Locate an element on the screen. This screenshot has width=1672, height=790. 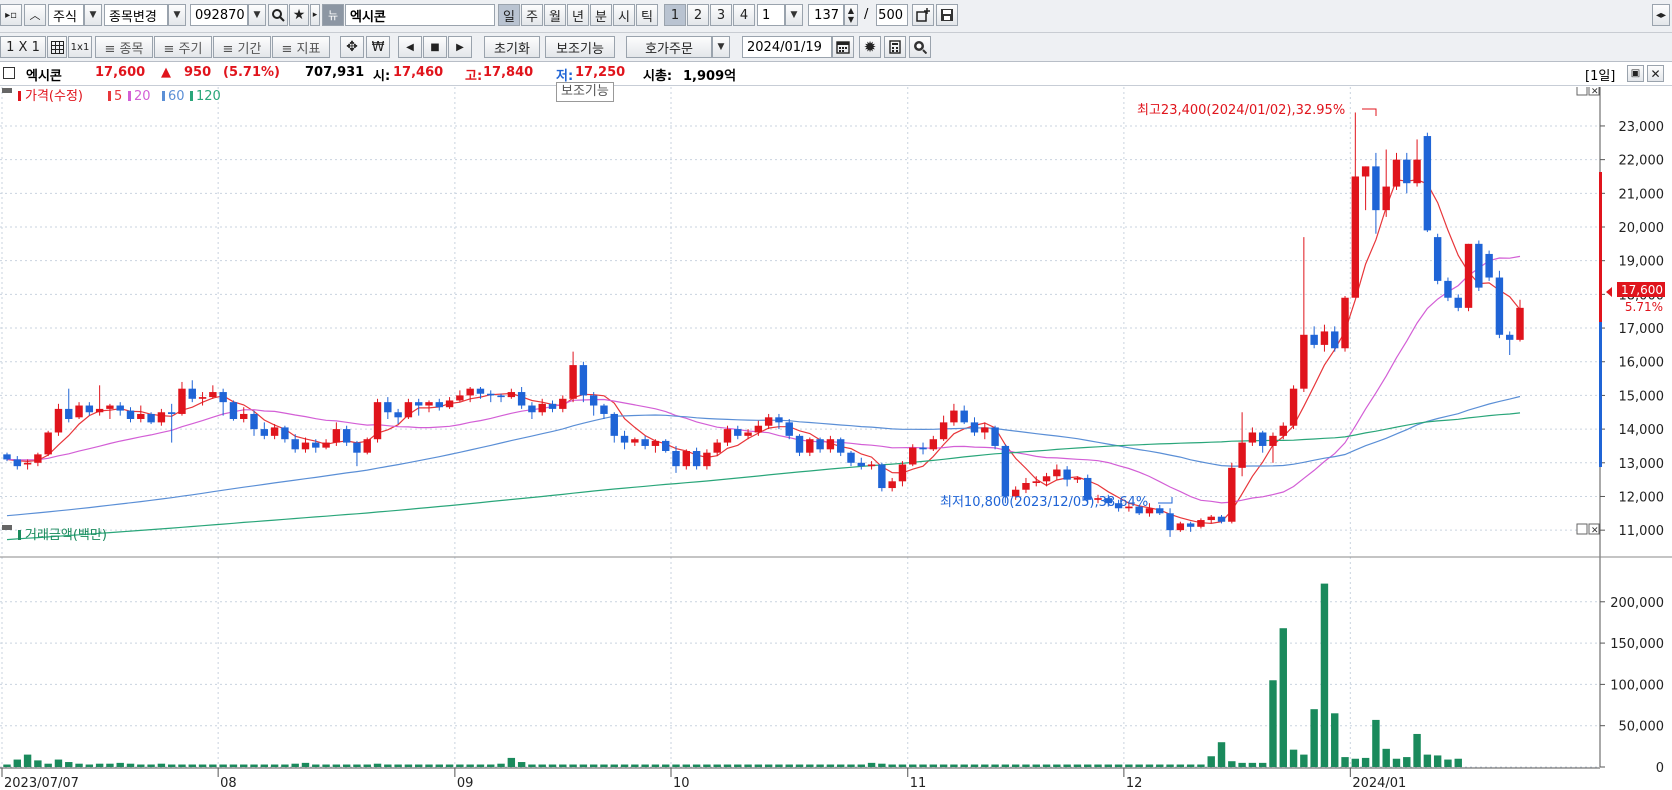
item-menu-button: ≡ 종목 is located at coordinates (124, 47).